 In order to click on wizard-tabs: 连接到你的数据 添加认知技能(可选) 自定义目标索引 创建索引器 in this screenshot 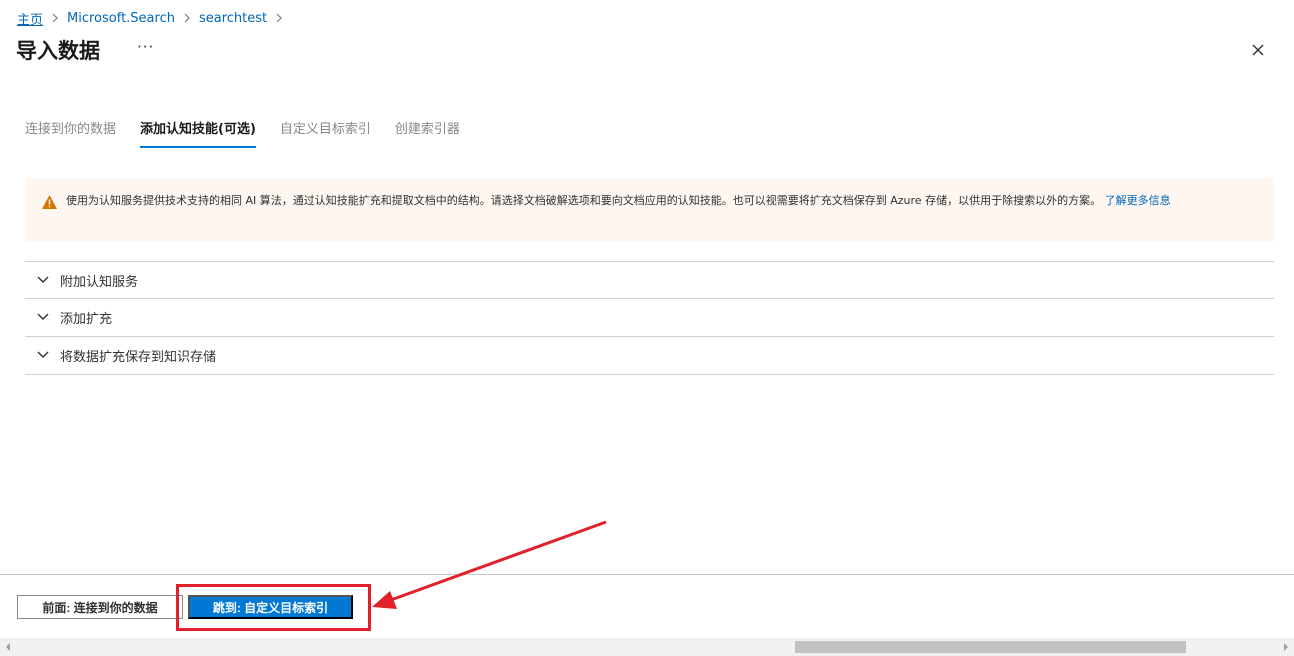, I will do `click(254, 134)`.